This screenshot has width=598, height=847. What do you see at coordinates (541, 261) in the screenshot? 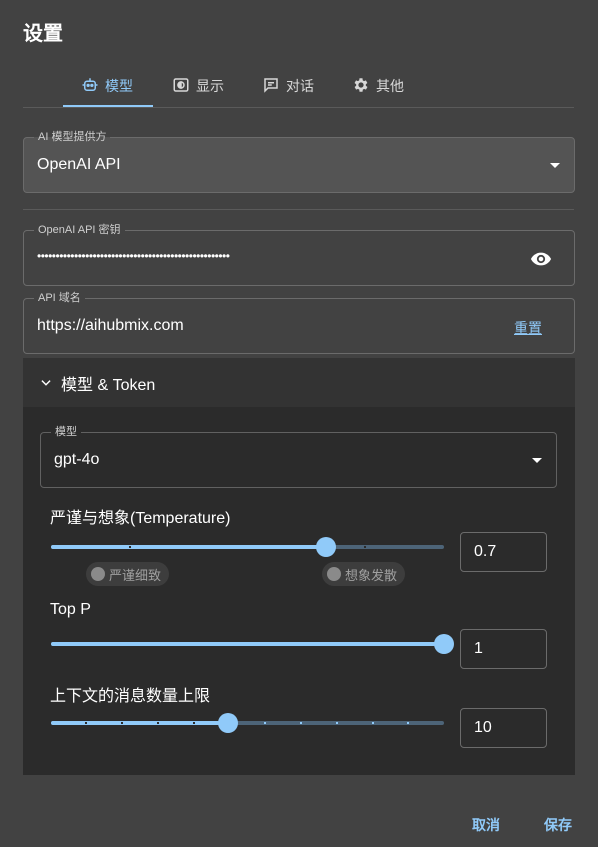
I see `eye-icon` at bounding box center [541, 261].